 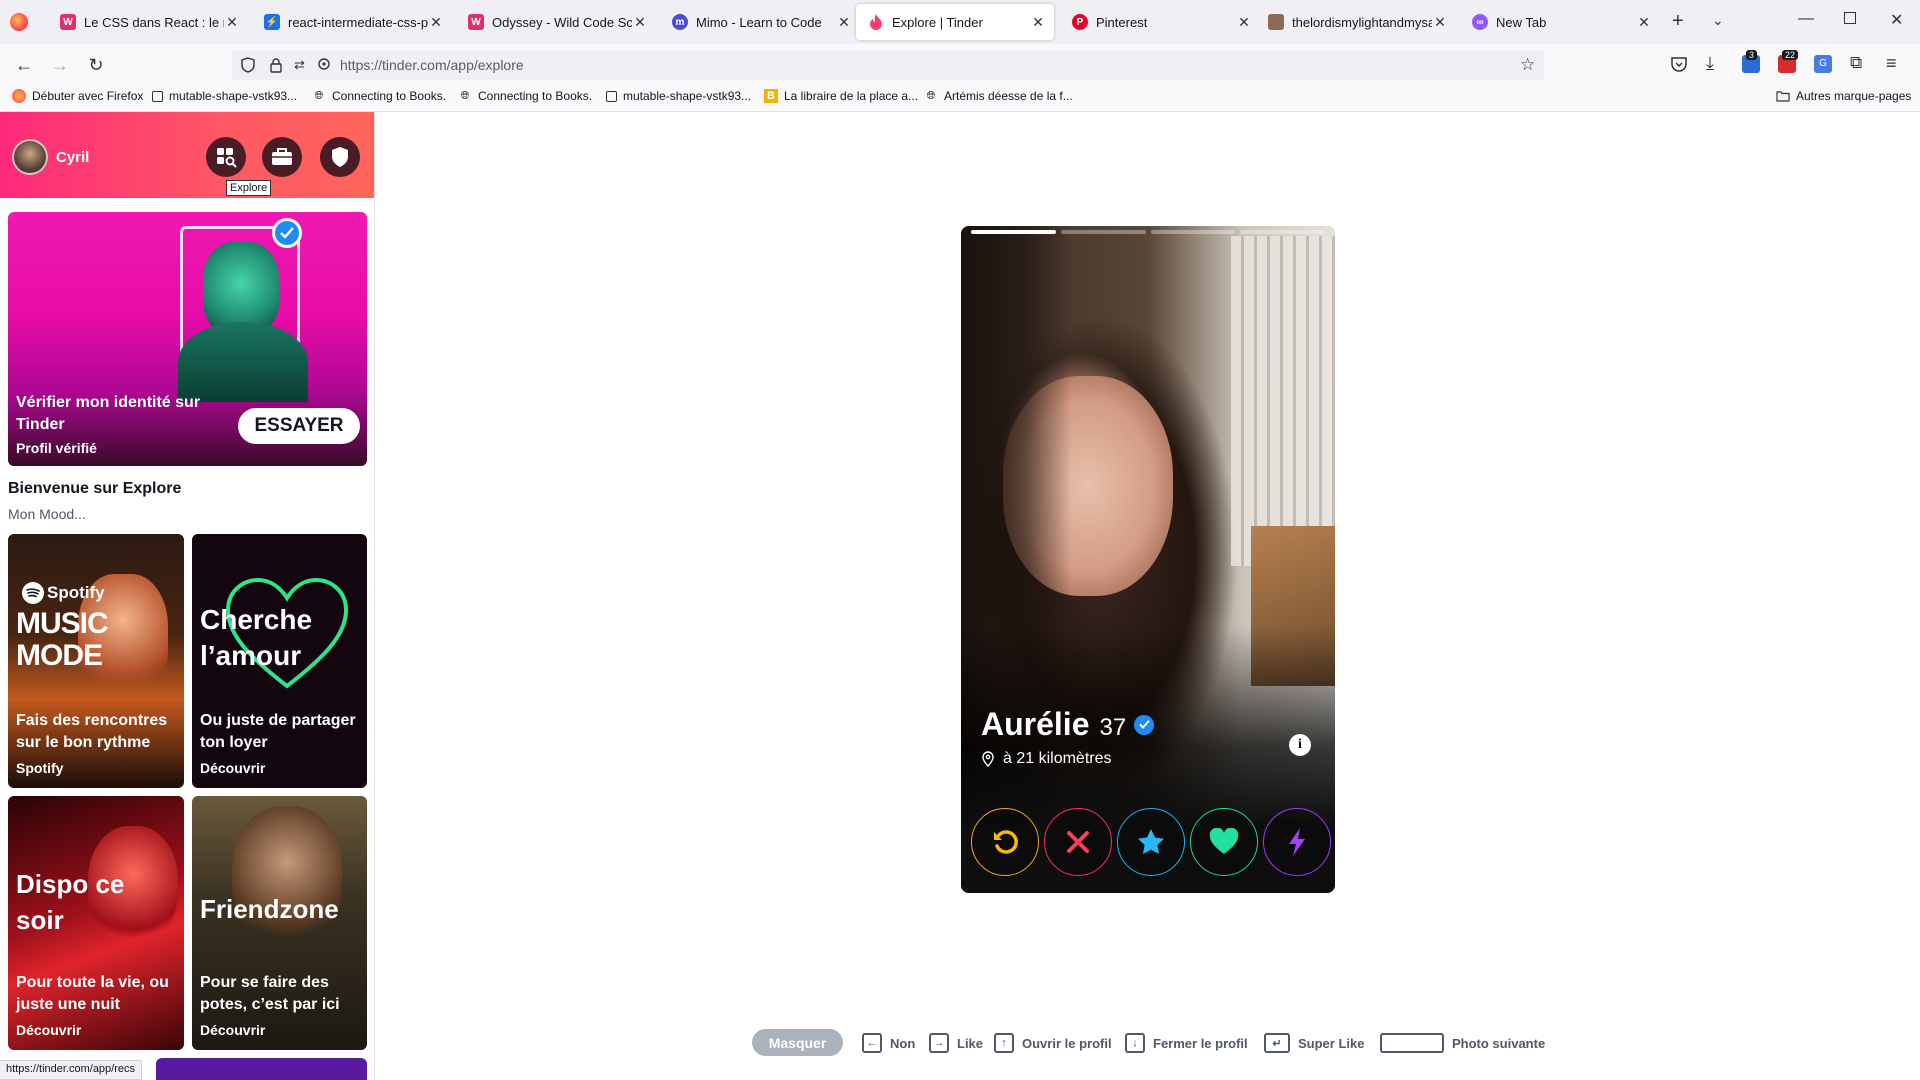 I want to click on try-button: ESSAYER, so click(x=299, y=426).